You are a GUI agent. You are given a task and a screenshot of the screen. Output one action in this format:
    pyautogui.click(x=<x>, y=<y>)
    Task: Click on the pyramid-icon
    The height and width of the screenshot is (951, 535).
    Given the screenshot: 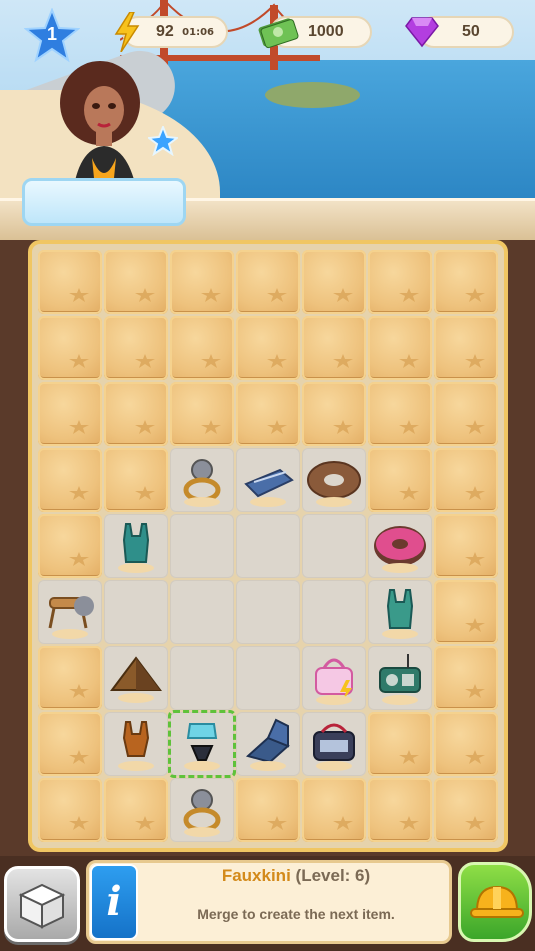 What is the action you would take?
    pyautogui.click(x=136, y=678)
    